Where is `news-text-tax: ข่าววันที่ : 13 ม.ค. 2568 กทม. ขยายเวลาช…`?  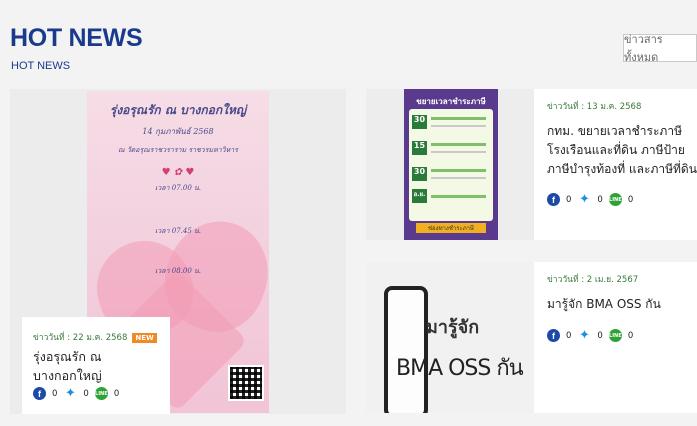 news-text-tax: ข่าววันที่ : 13 ม.ค. 2568 กทม. ขยายเวลาช… is located at coordinates (622, 153).